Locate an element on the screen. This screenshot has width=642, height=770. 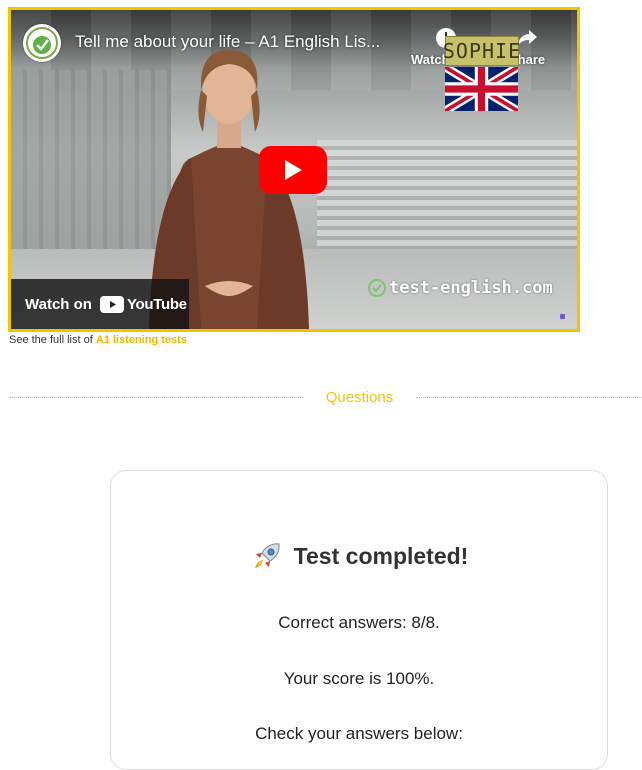
correct-answers-text: Correct answers: 8/8. is located at coordinates (359, 622).